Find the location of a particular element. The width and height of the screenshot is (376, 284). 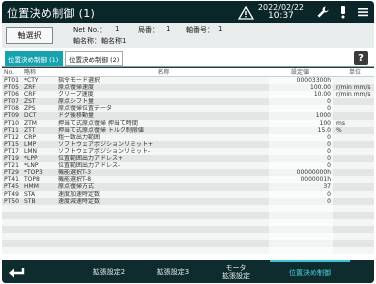

menu-icon is located at coordinates (363, 12).